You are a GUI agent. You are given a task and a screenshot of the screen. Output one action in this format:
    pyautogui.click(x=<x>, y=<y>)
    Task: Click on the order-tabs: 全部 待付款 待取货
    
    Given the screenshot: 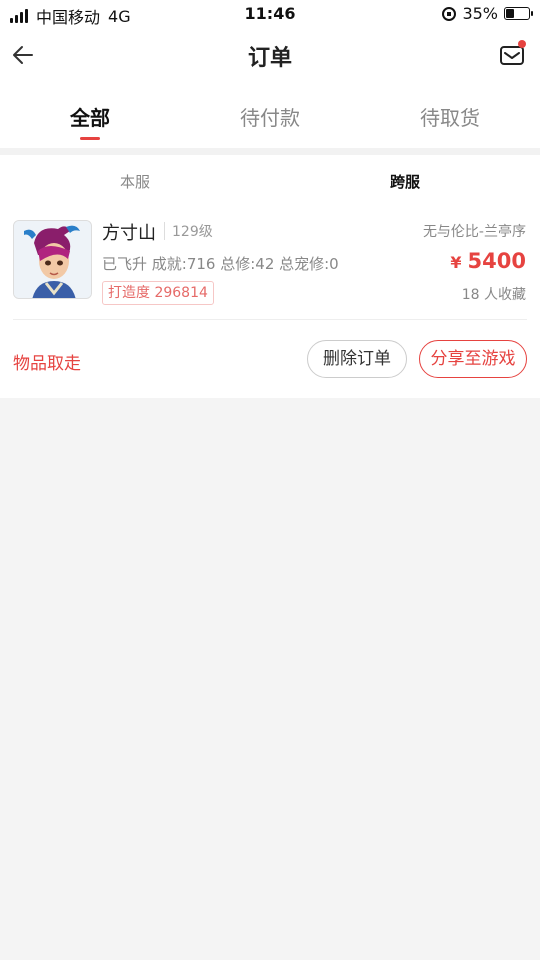 What is the action you would take?
    pyautogui.click(x=270, y=114)
    